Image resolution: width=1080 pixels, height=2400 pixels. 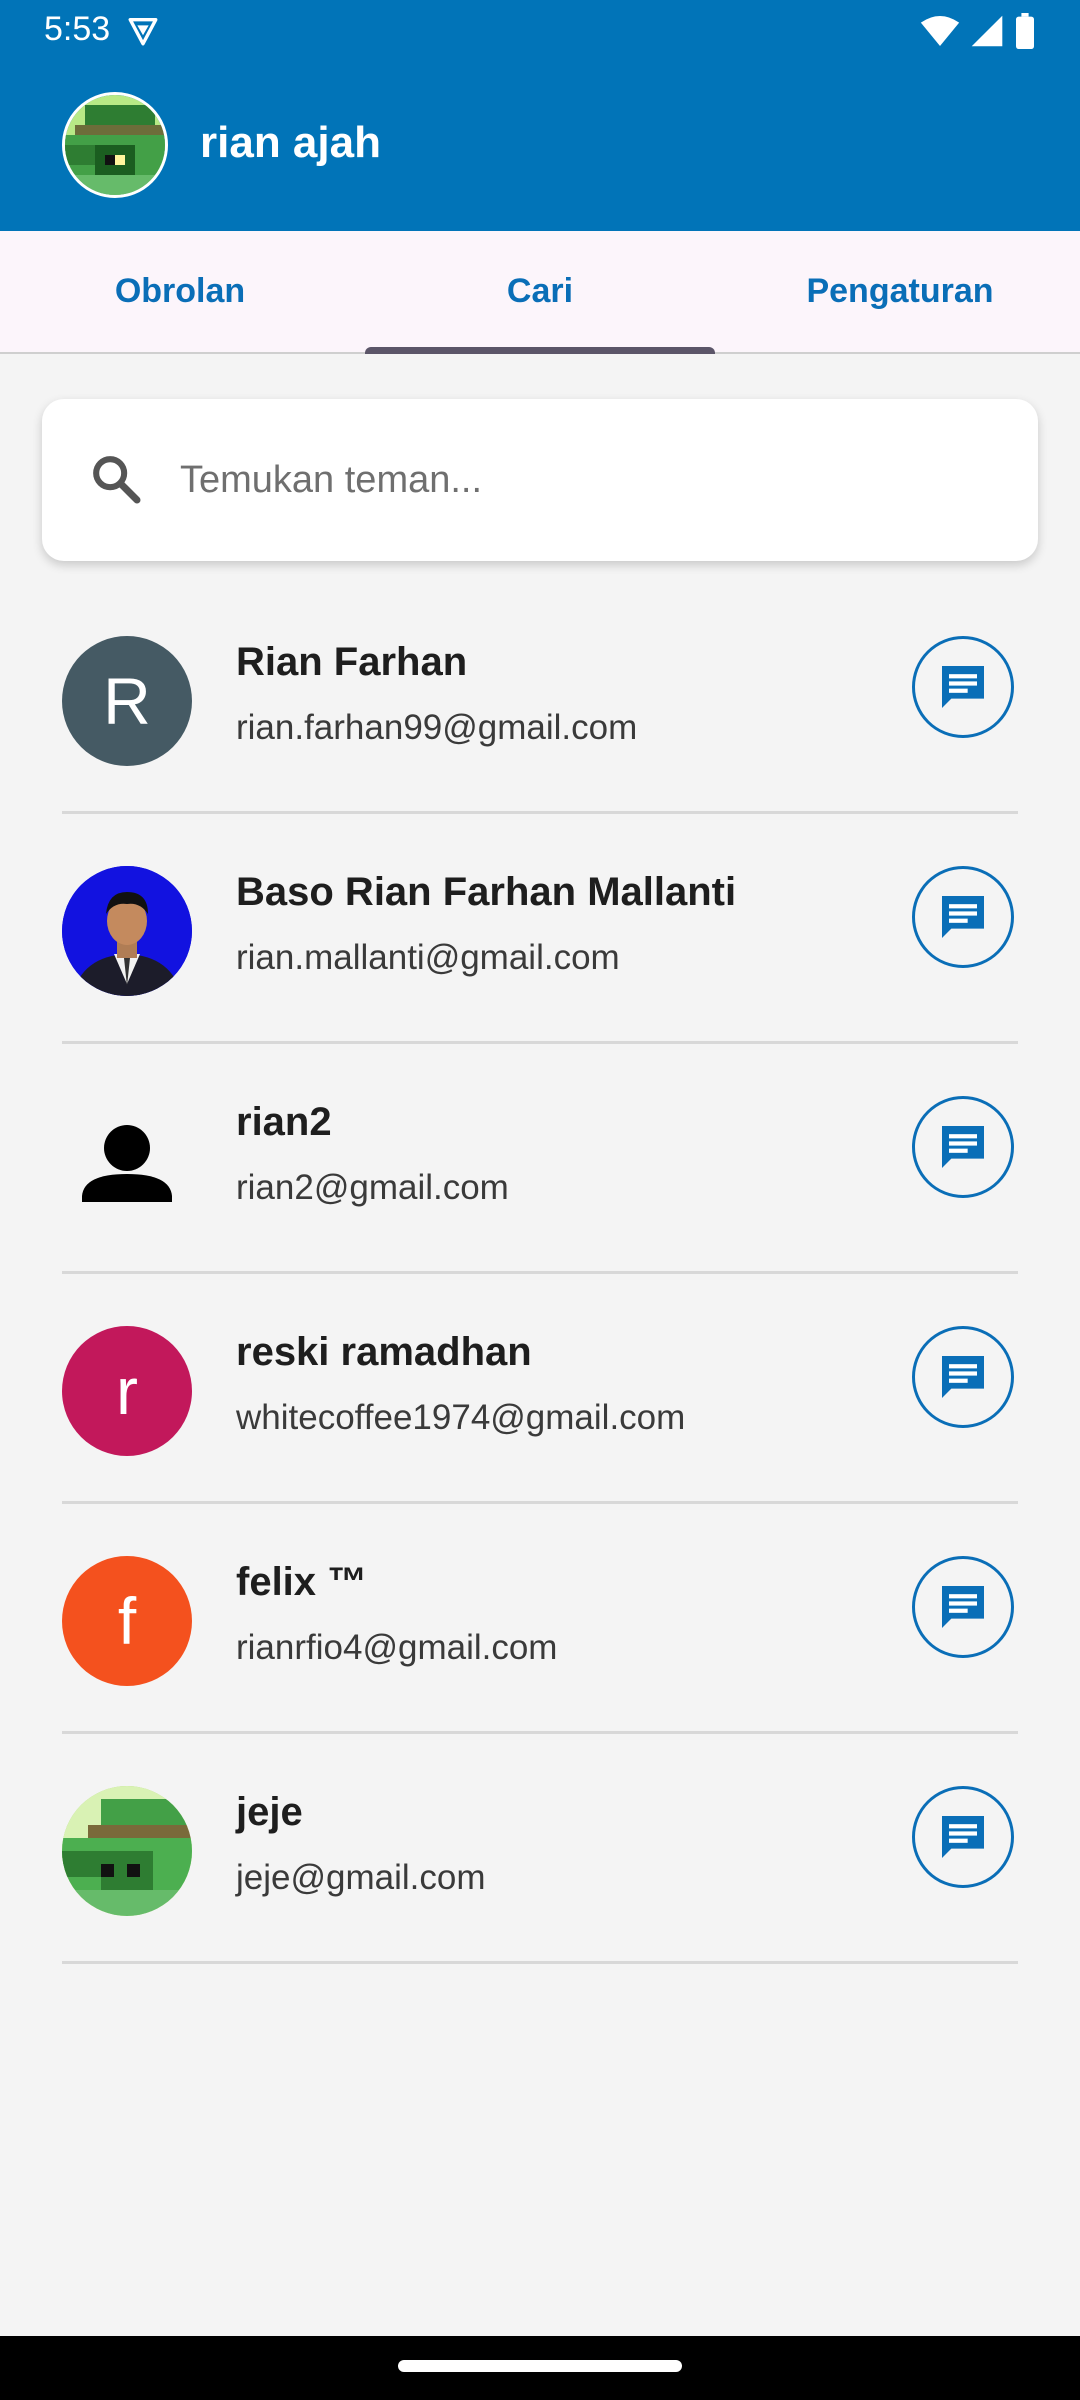 I want to click on search-card, so click(x=540, y=480).